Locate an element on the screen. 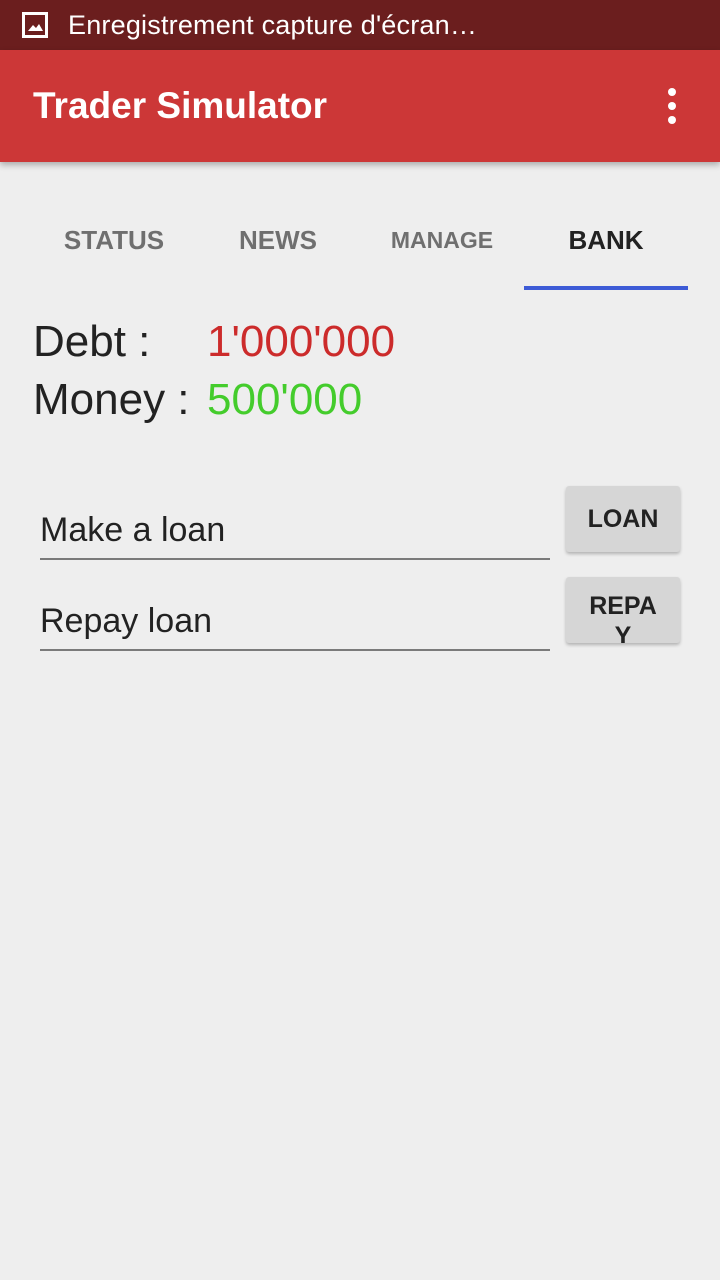 Image resolution: width=720 pixels, height=1280 pixels. repay-button: REPAY is located at coordinates (623, 610).